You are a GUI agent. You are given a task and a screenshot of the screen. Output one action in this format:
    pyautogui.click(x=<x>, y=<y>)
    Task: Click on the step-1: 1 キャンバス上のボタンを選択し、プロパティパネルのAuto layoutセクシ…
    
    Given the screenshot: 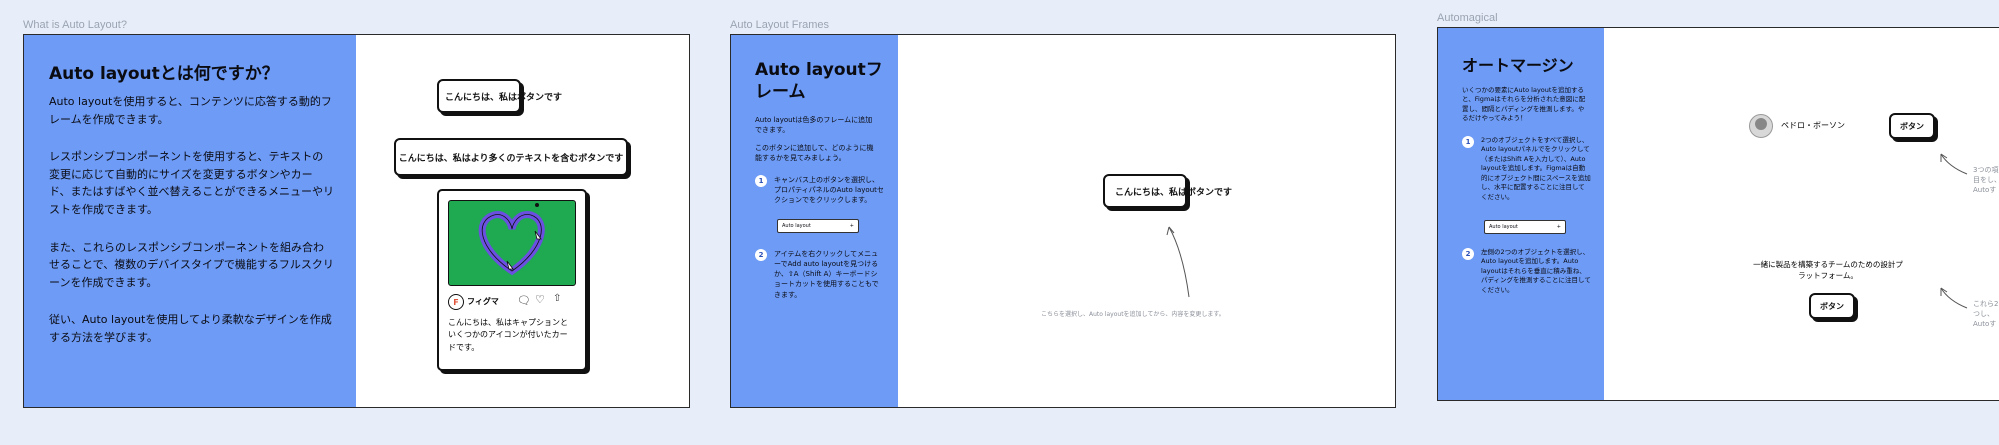 What is the action you would take?
    pyautogui.click(x=820, y=190)
    